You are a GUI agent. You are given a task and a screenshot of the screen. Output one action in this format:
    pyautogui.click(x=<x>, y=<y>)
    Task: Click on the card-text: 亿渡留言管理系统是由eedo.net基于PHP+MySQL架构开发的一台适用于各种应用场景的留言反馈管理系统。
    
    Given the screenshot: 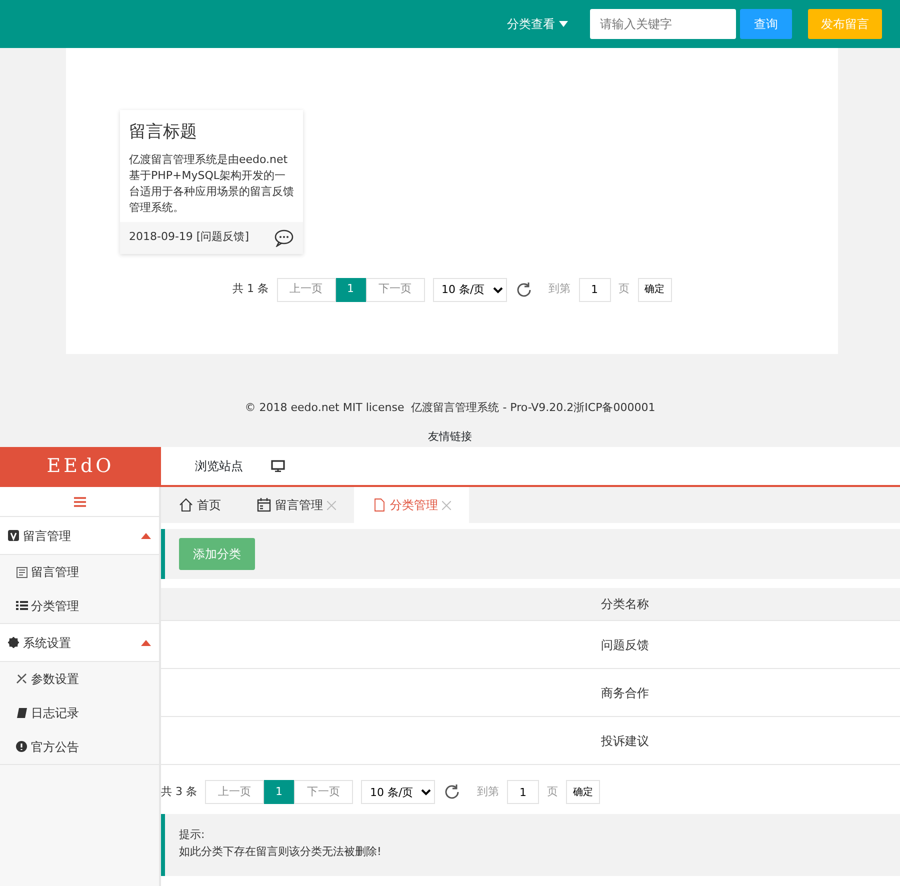 What is the action you would take?
    pyautogui.click(x=211, y=184)
    